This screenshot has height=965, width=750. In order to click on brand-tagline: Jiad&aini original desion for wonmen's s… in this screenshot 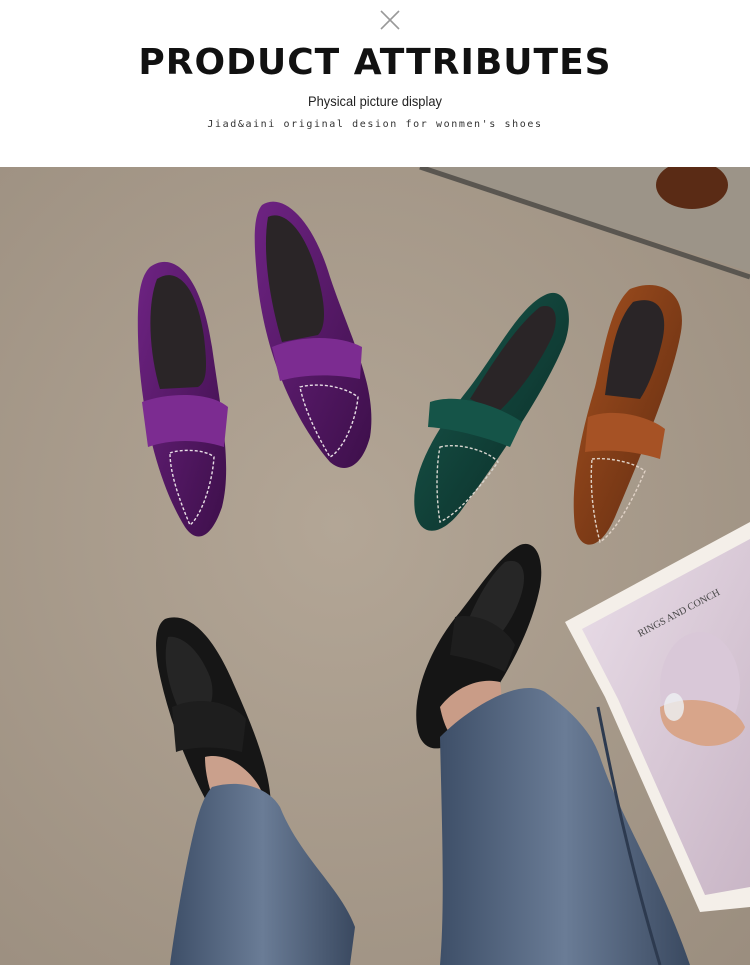, I will do `click(375, 124)`.